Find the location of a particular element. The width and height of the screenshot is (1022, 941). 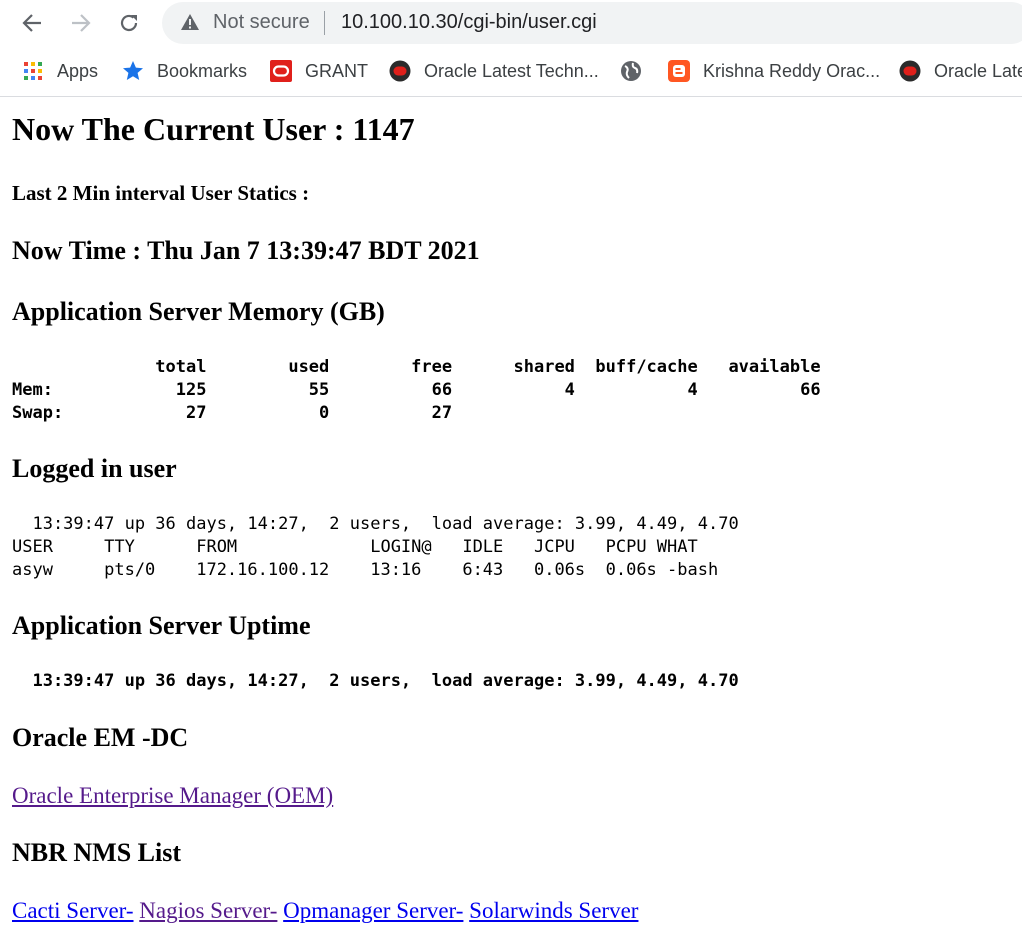

omnibox-divider is located at coordinates (324, 23).